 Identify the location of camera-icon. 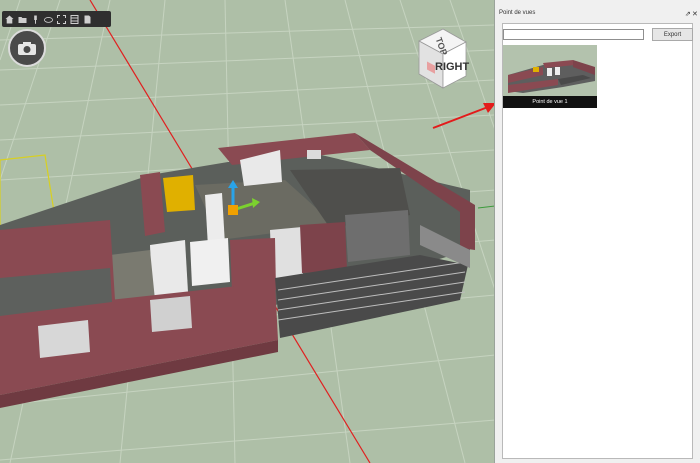
(27, 48).